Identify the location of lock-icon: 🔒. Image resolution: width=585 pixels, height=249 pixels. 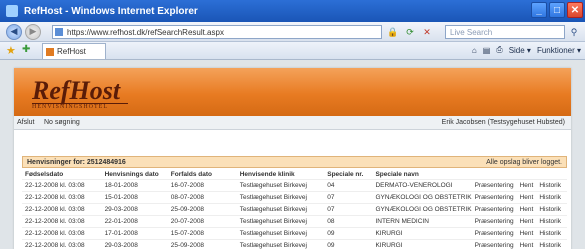
(393, 32).